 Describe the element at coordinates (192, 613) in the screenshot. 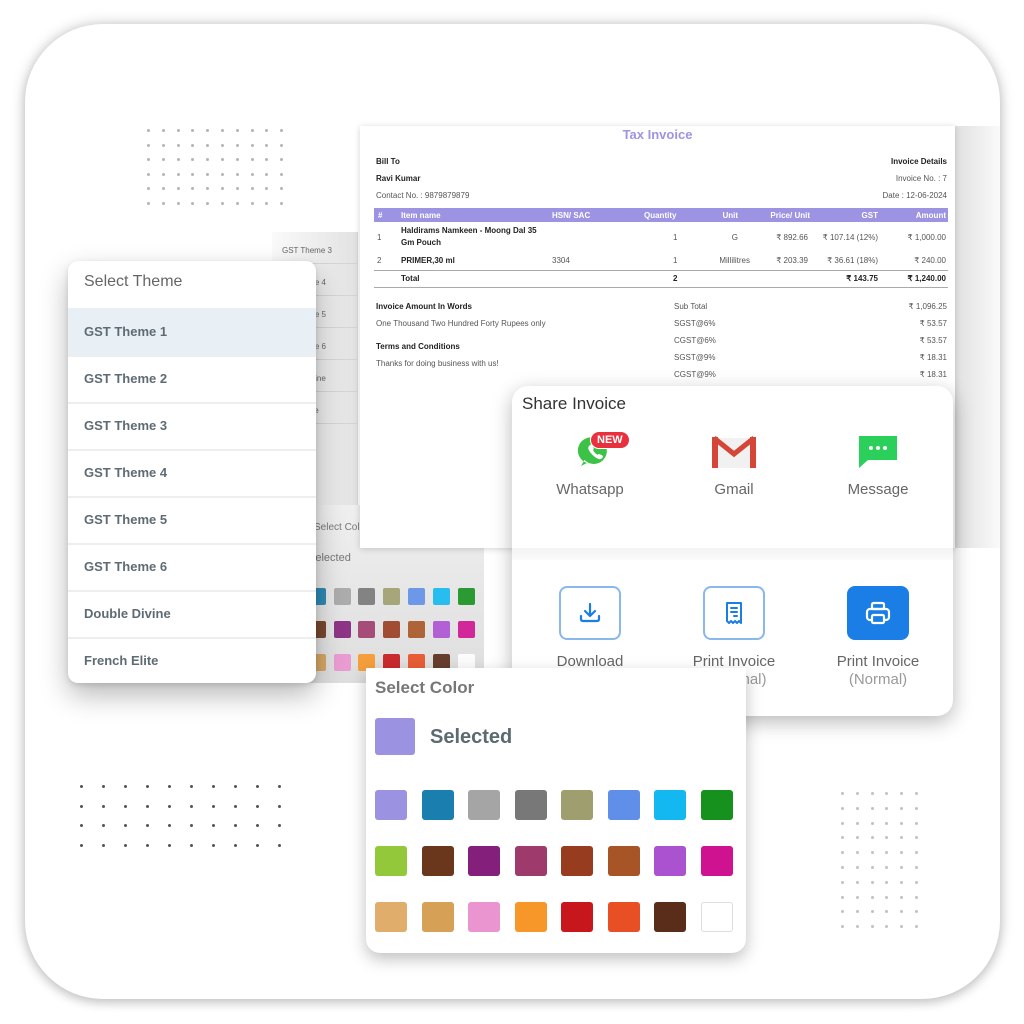

I see `theme-option-double-divine: Double Divine` at that location.